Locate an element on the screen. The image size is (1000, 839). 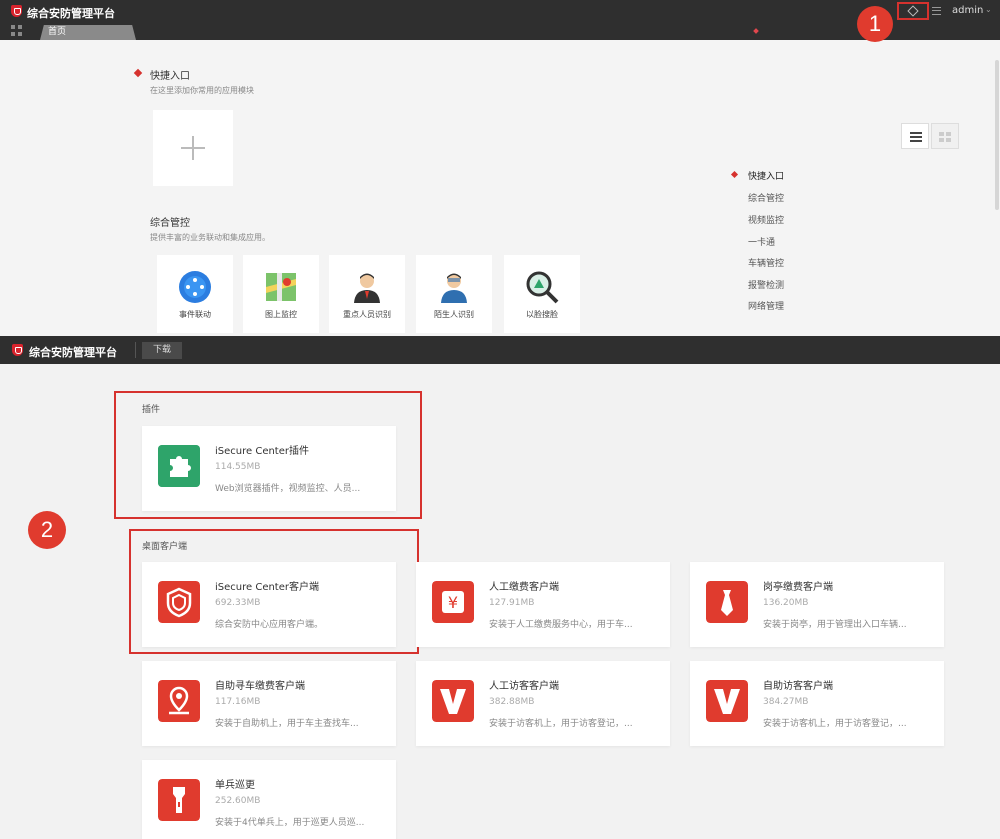
tie-icon is located at coordinates (727, 602).